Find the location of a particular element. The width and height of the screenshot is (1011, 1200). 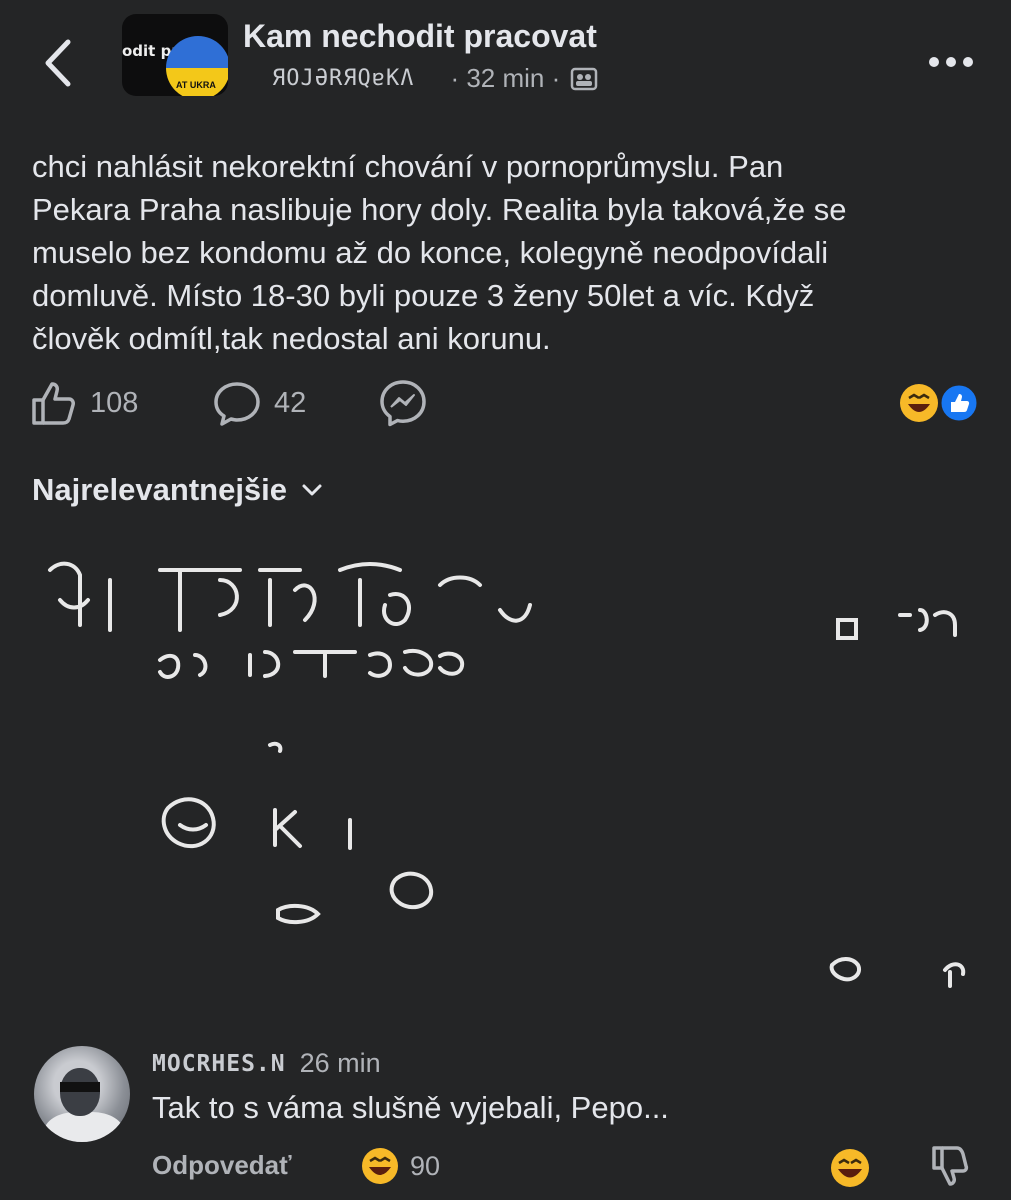

more-dots-icon is located at coordinates (951, 62).